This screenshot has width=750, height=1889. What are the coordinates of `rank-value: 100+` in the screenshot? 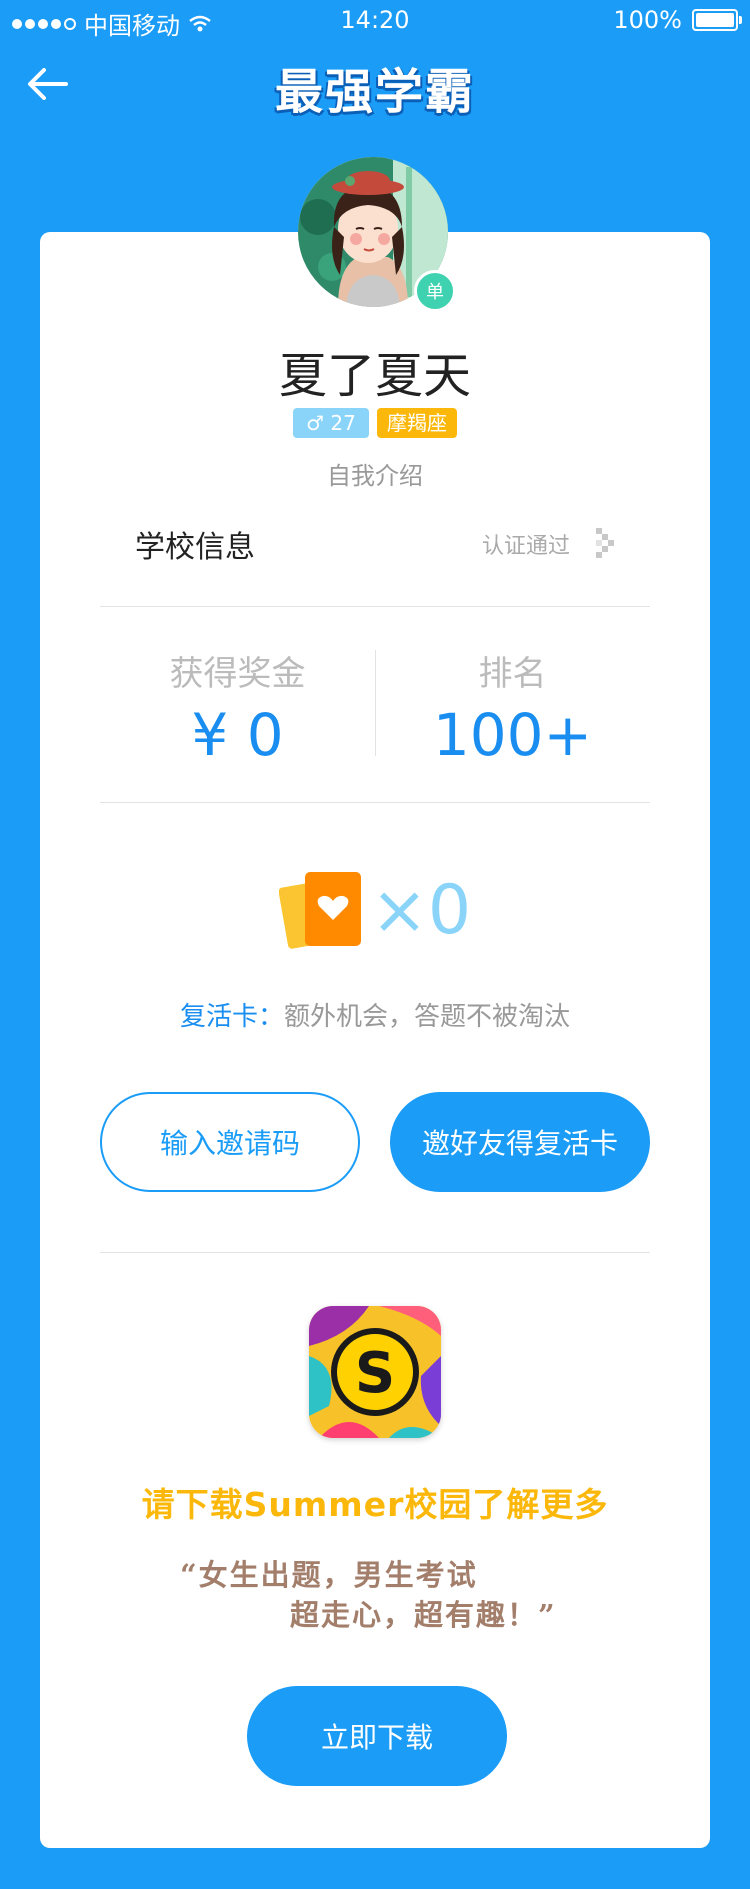 It's located at (512, 735).